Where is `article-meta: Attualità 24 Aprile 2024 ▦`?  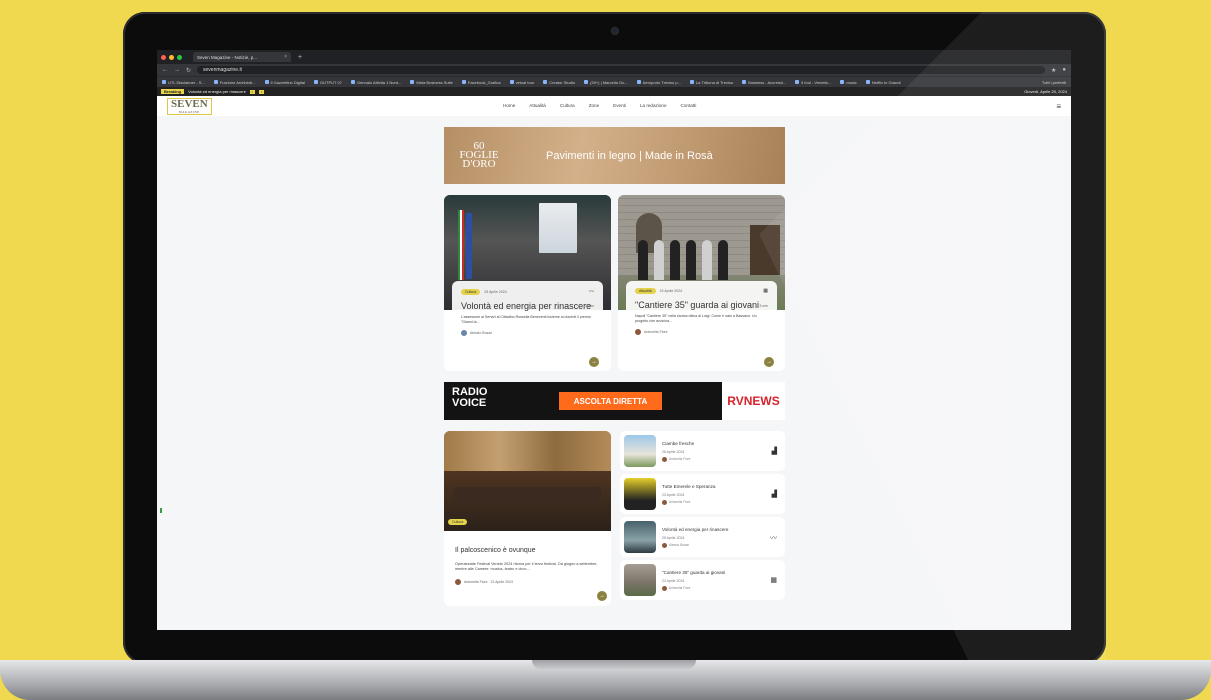
article-meta: Attualità 24 Aprile 2024 ▦ is located at coordinates (701, 291).